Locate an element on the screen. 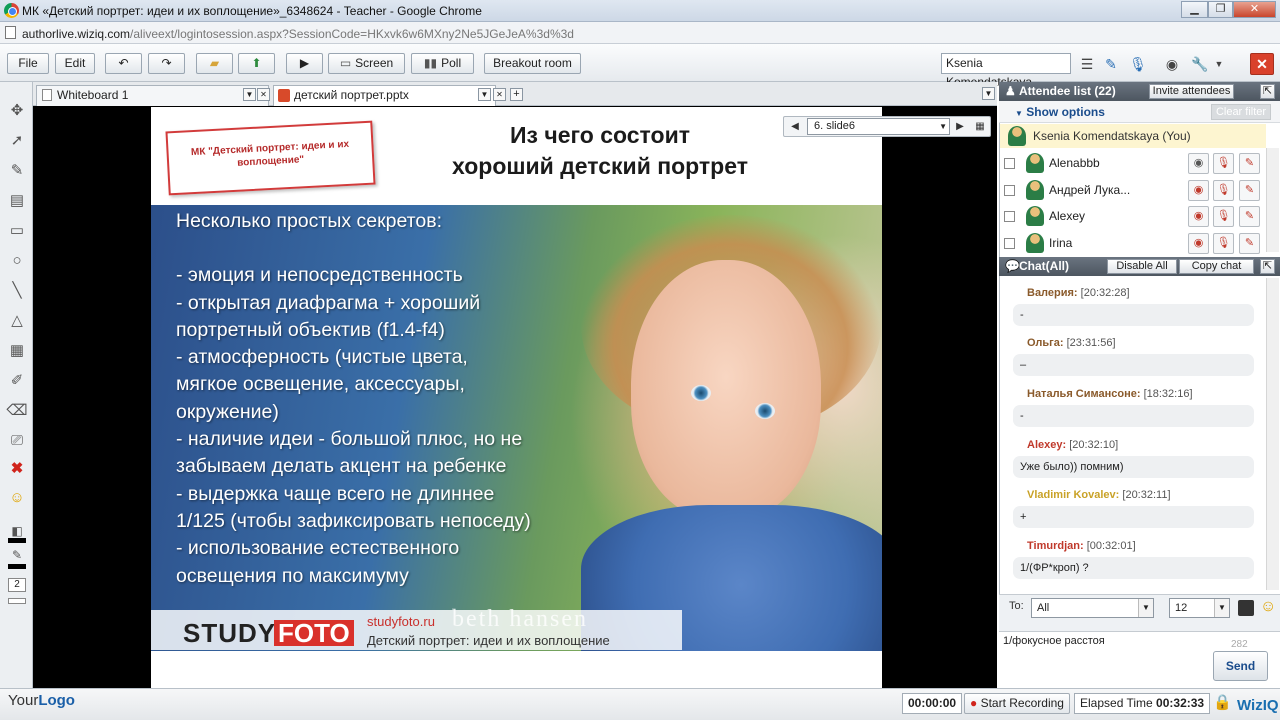 This screenshot has height=720, width=1280. start-recording-label: Start Recording is located at coordinates (1022, 703).